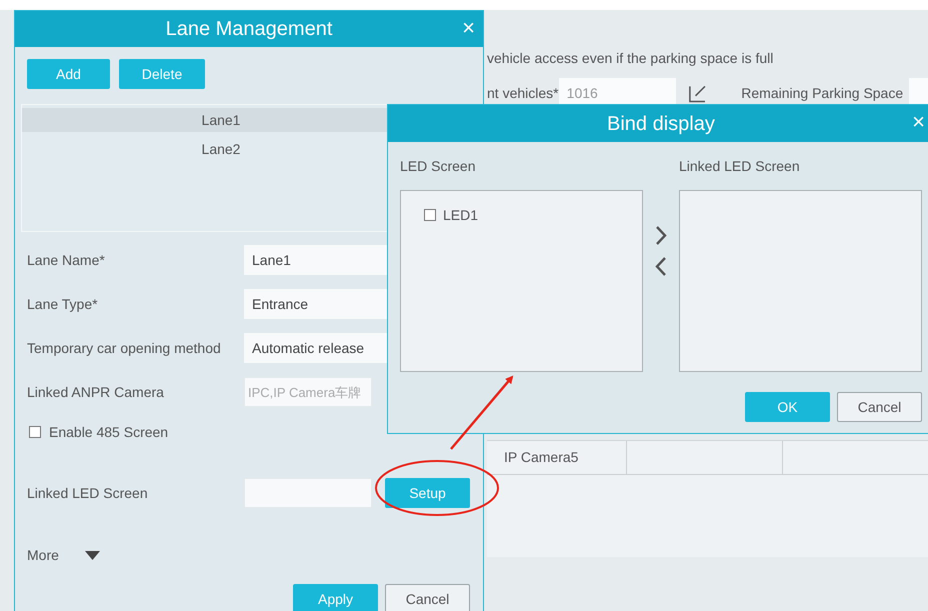 This screenshot has width=928, height=611. I want to click on field-label: Temporary car opening method, so click(124, 348).